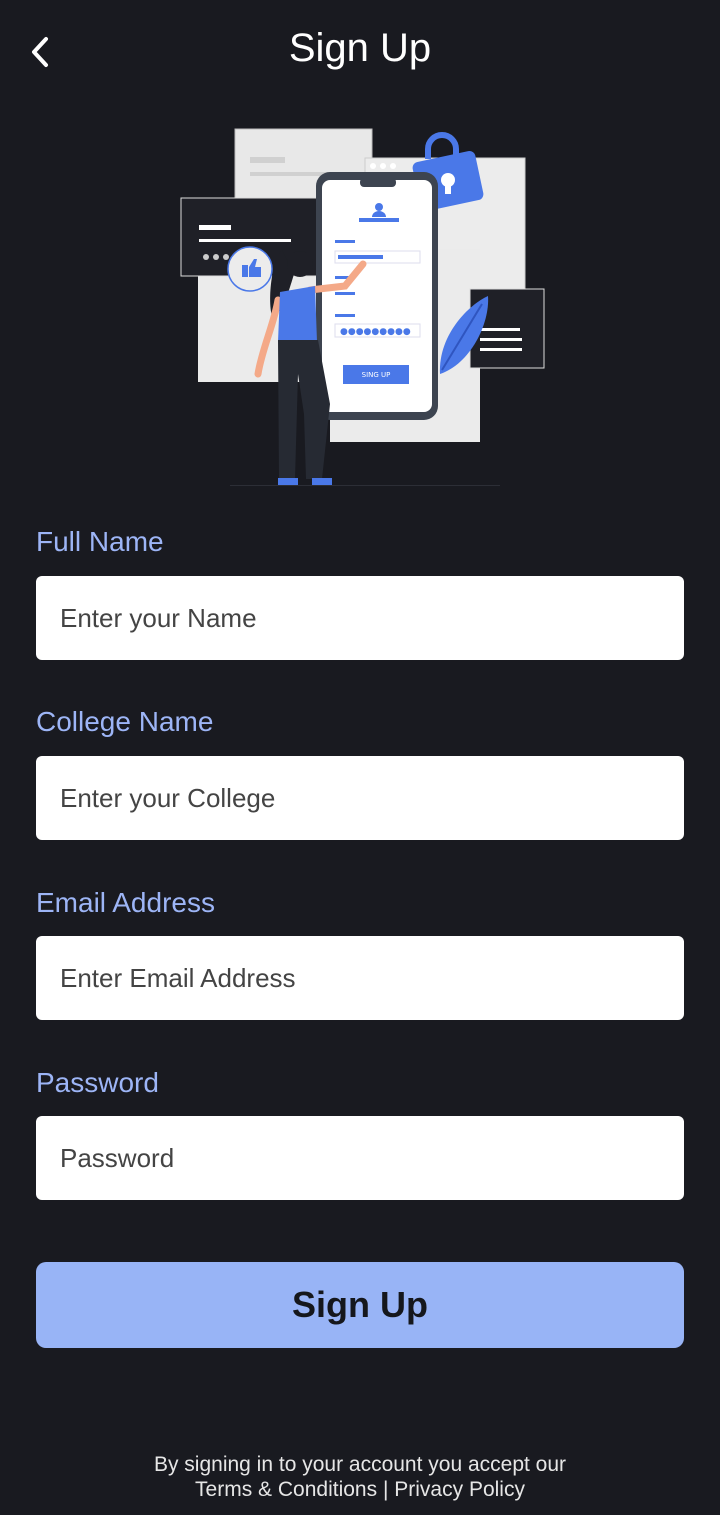 This screenshot has height=1515, width=720. Describe the element at coordinates (376, 375) in the screenshot. I see `illustration-button-text: SING UP` at that location.